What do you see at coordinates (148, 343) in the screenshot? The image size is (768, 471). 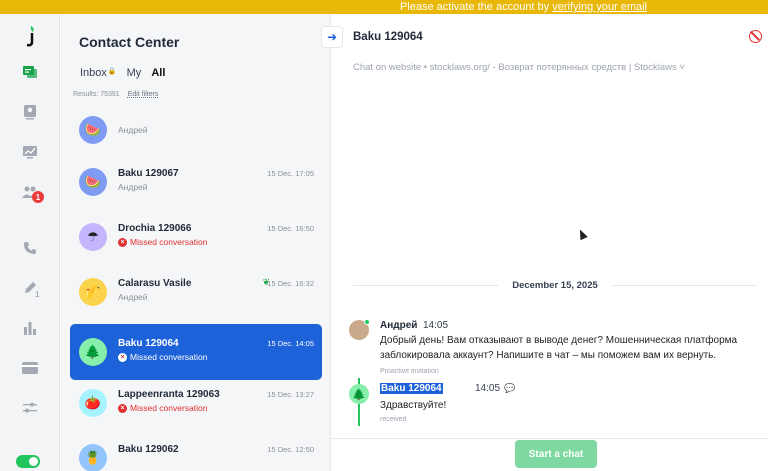 I see `list-item-name: Baku 129064` at bounding box center [148, 343].